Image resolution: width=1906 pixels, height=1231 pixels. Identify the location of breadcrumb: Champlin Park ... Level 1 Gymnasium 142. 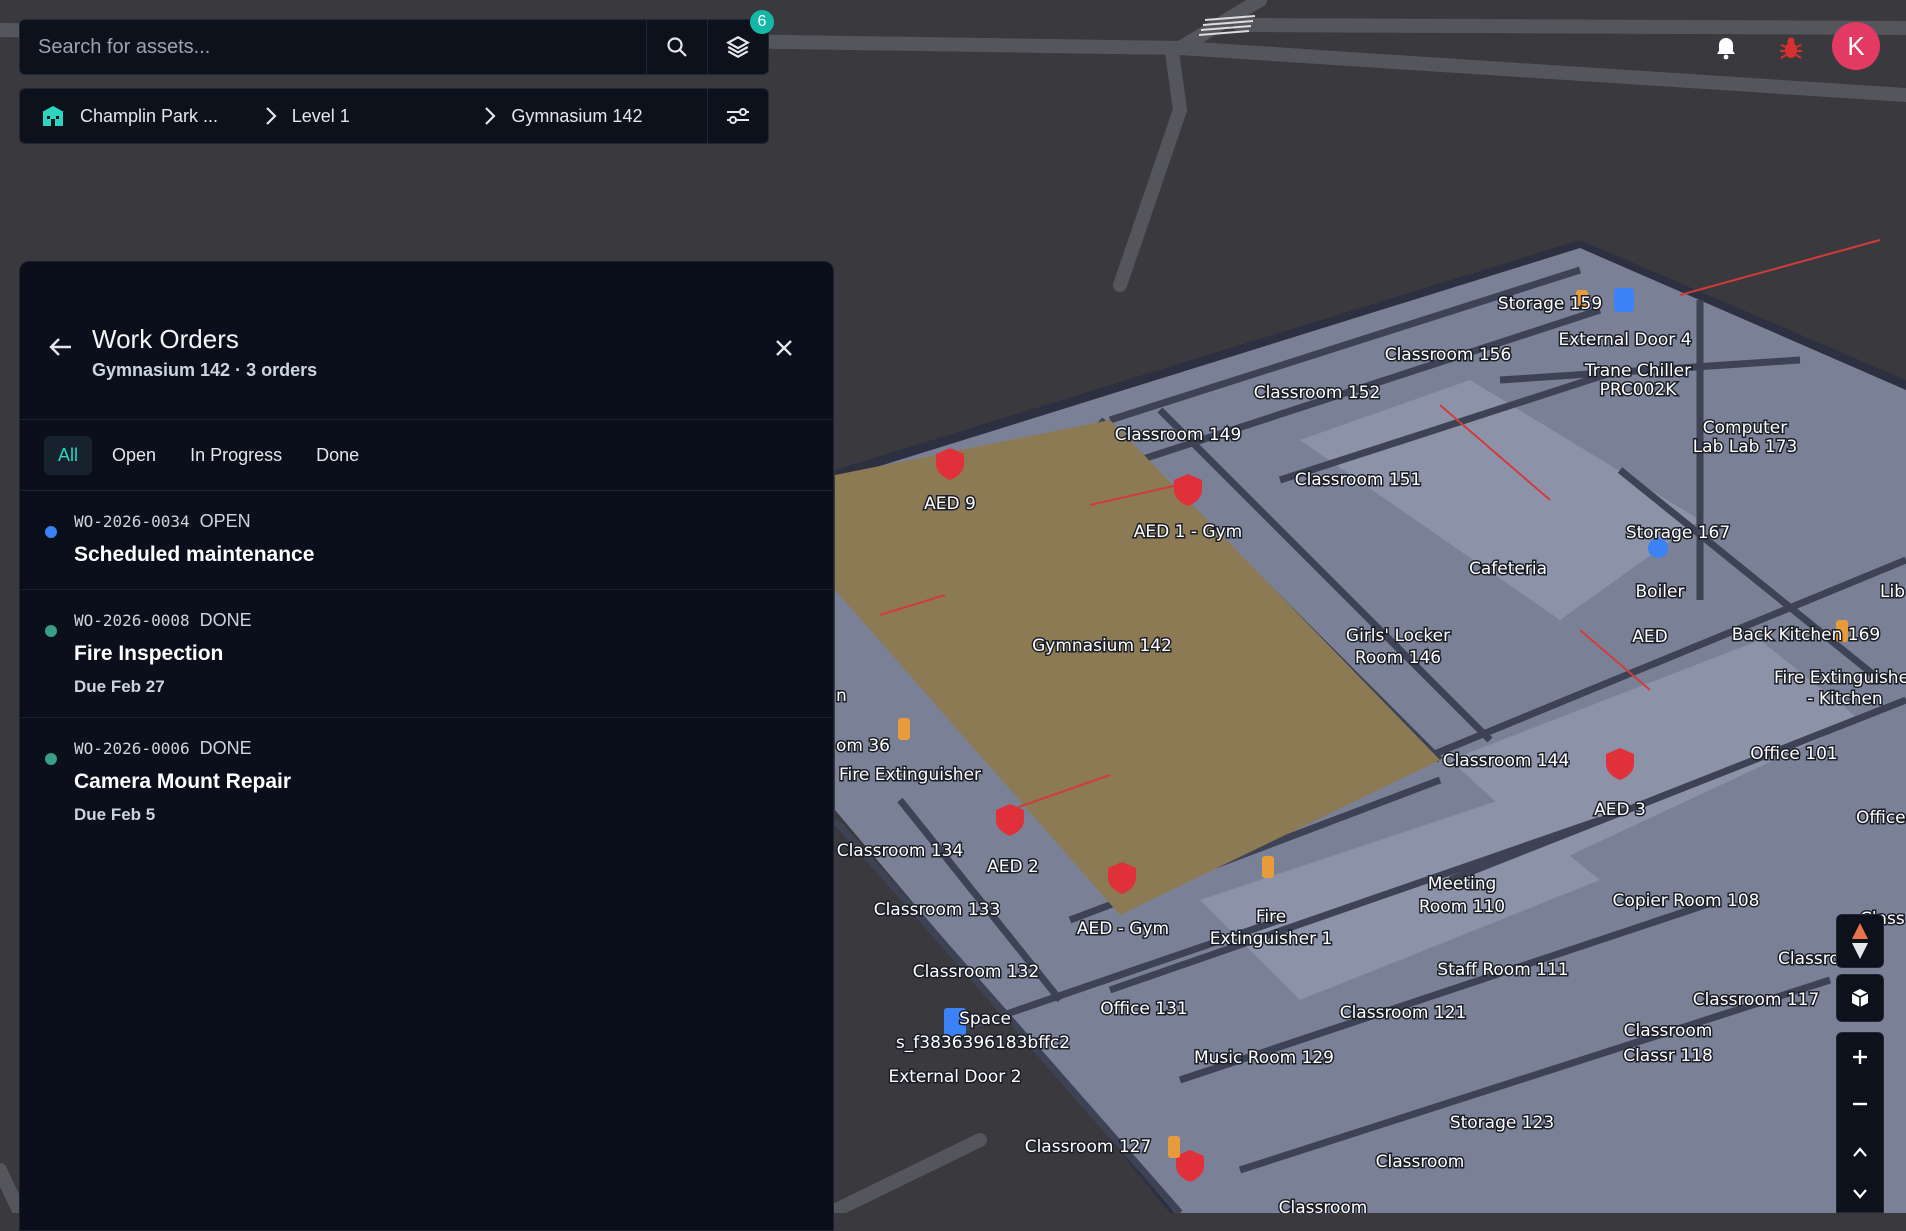
(394, 116).